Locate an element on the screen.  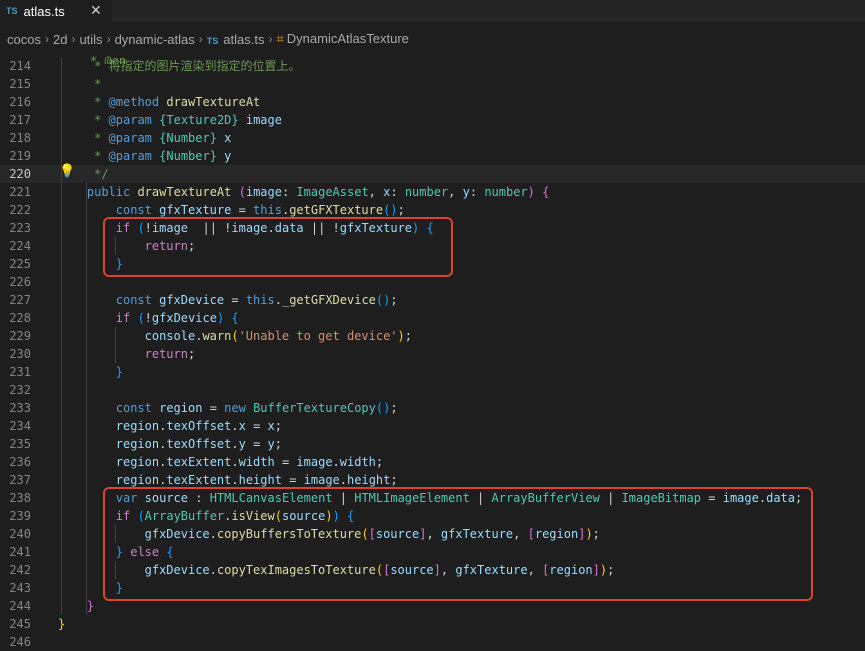
code-token: 'Unable to get device' is located at coordinates (318, 336).